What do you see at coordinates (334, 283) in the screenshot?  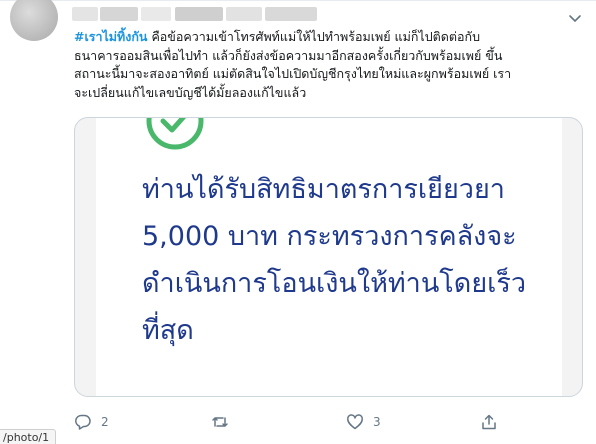 I see `media-text-line: ดำเนินการโอนเงินให้ท่านโดยเร็ว` at bounding box center [334, 283].